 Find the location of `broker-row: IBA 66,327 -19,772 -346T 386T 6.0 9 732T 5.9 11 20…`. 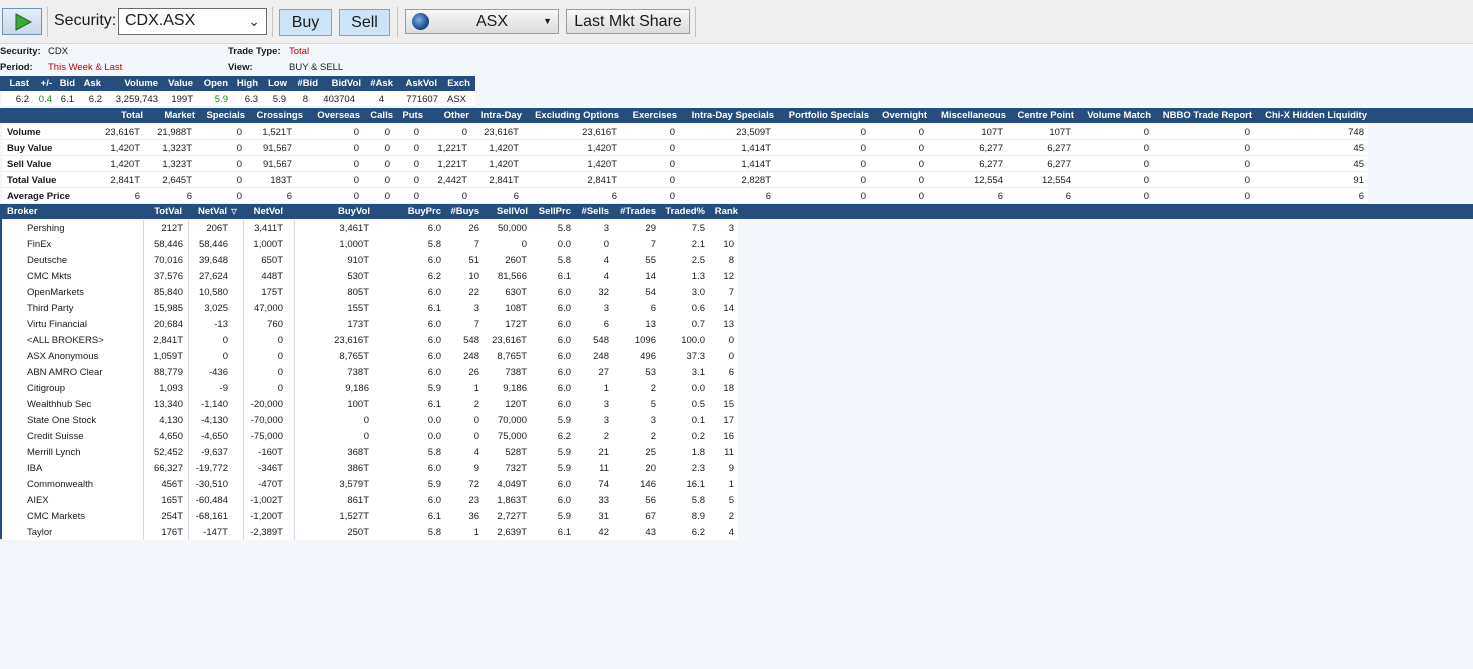

broker-row: IBA 66,327 -19,772 -346T 386T 6.0 9 732T 5.9 11 20… is located at coordinates (370, 468).